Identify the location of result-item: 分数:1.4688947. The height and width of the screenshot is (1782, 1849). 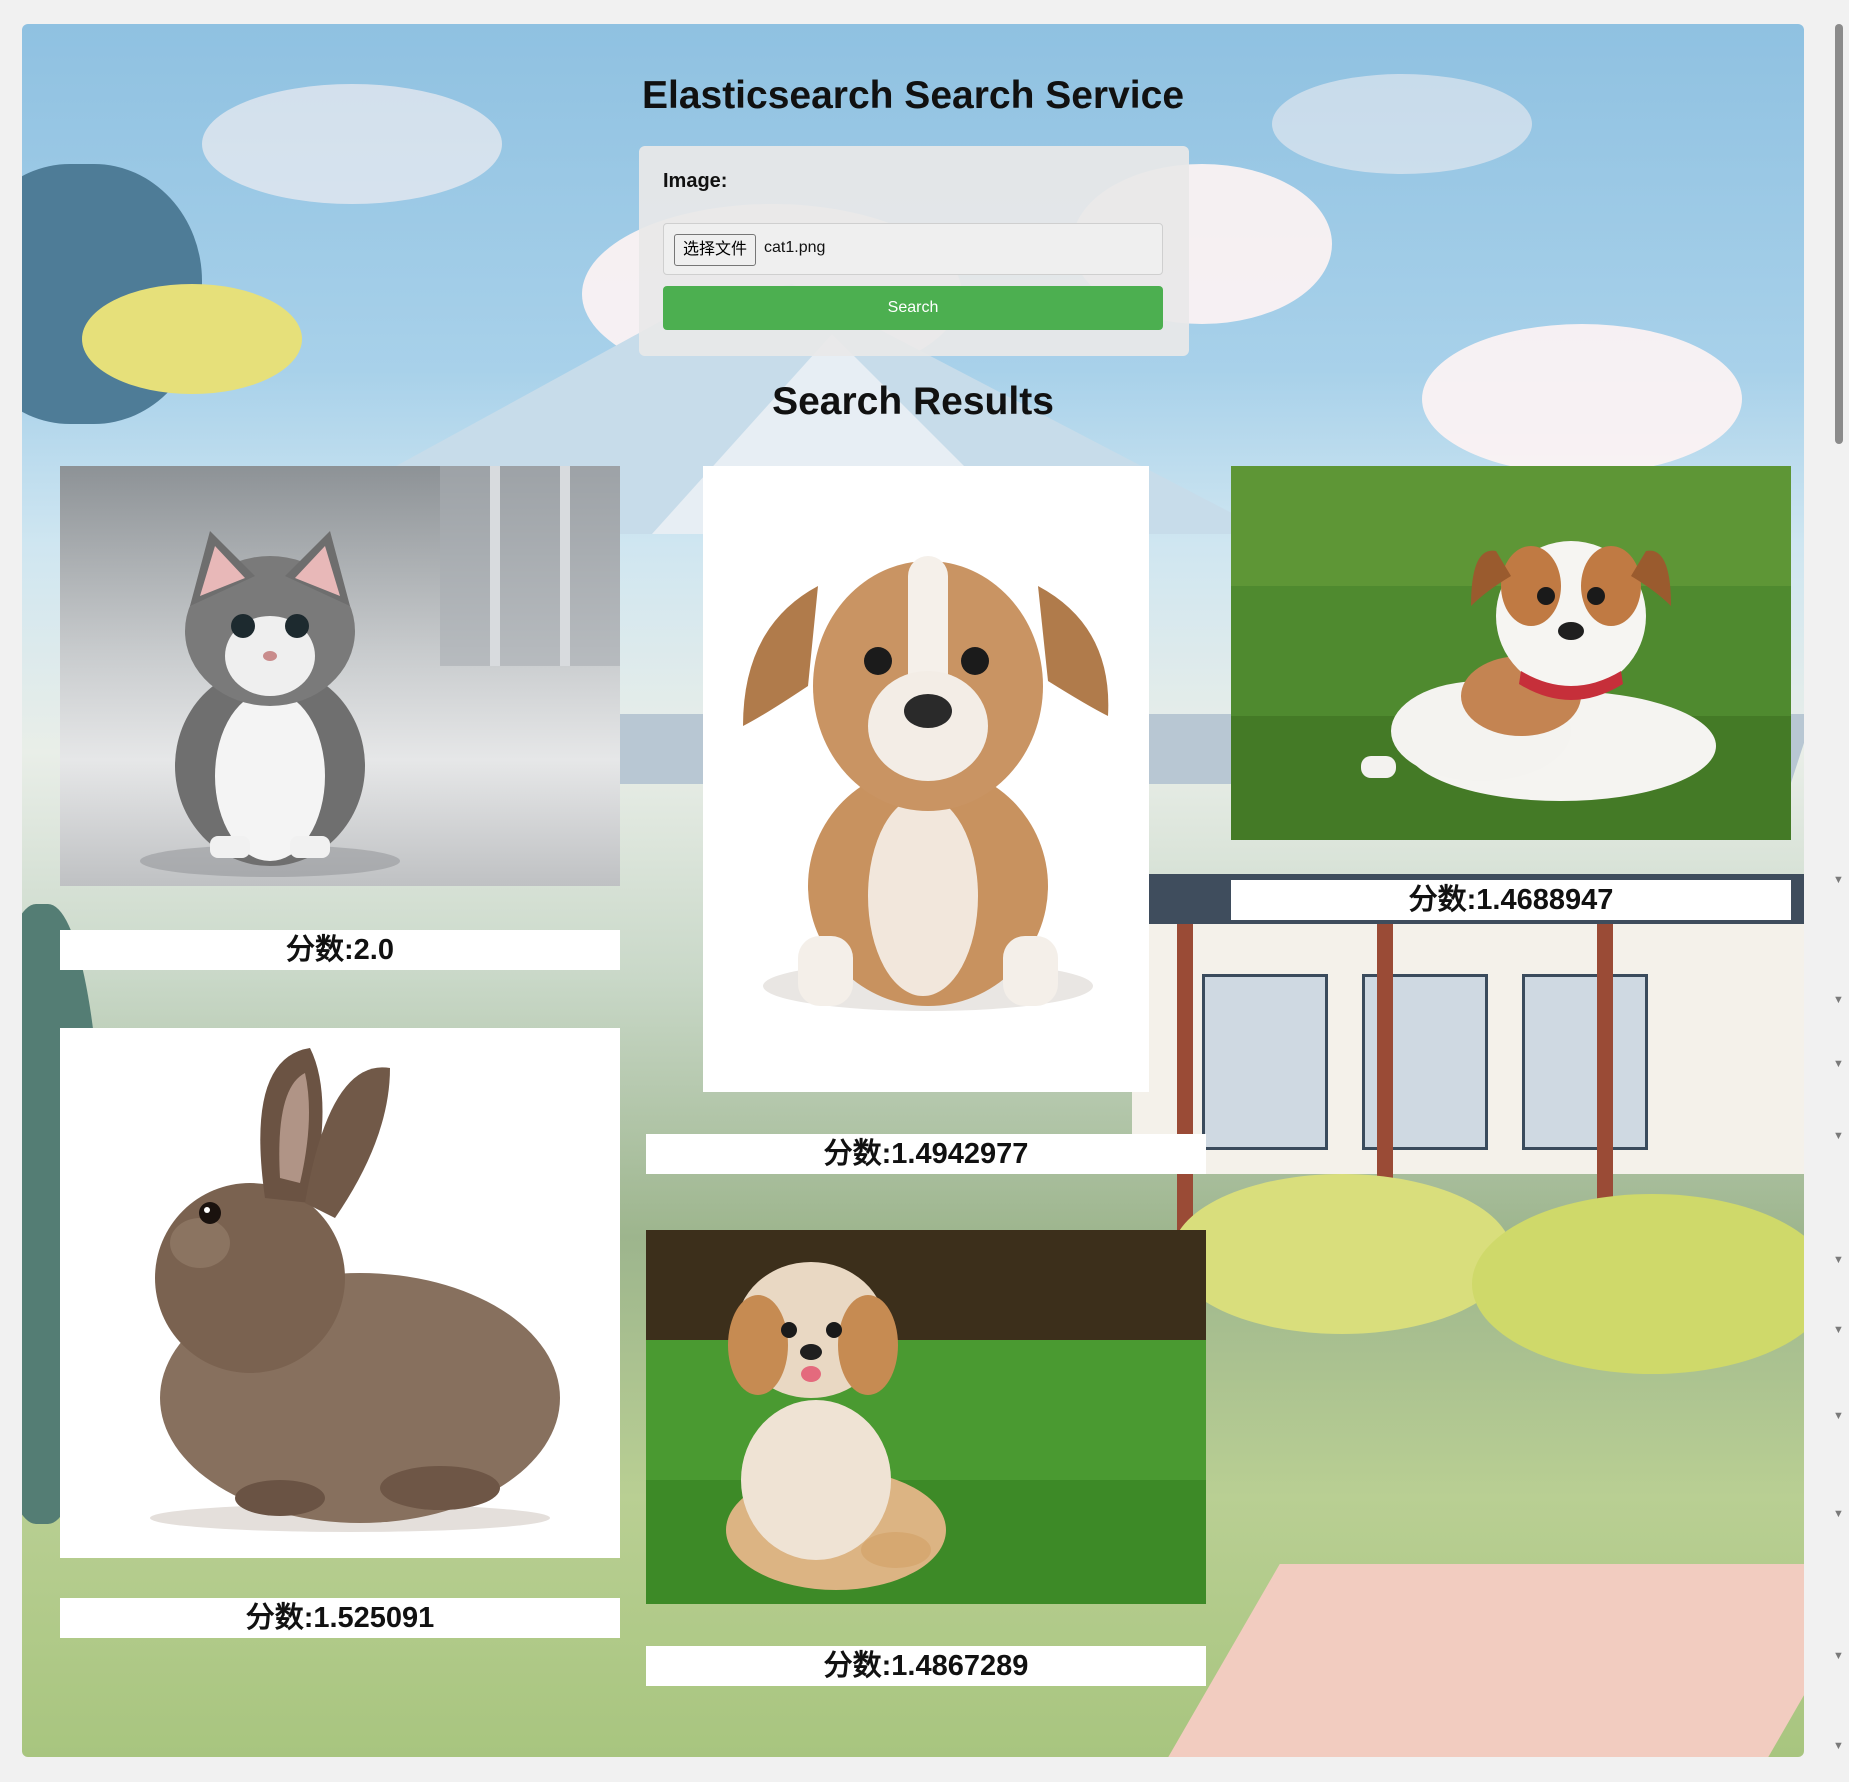
(1511, 696).